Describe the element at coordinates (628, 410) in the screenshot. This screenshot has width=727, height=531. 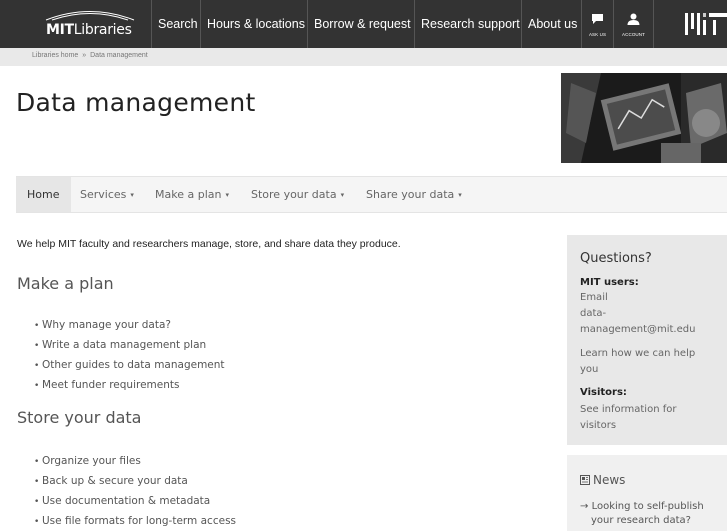
I see `visitors-link-line1: See information for` at that location.